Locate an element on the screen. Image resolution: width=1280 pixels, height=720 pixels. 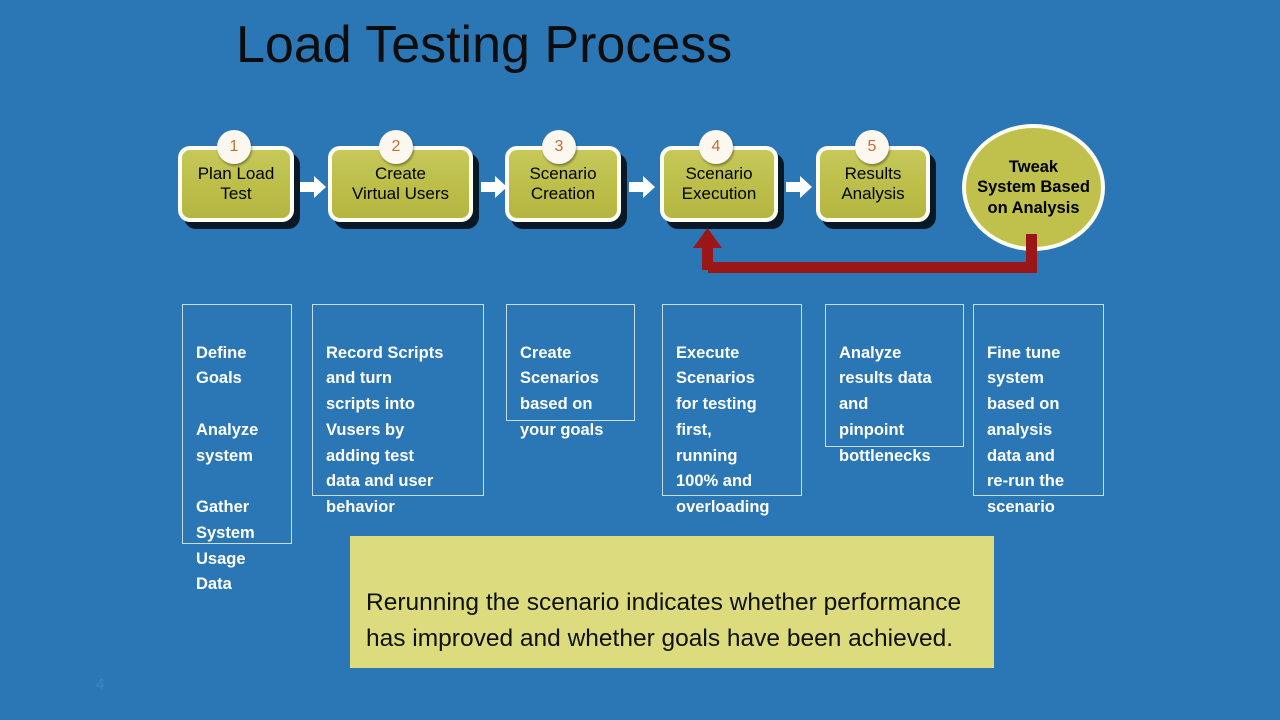
page-title: Load Testing Process is located at coordinates (484, 45).